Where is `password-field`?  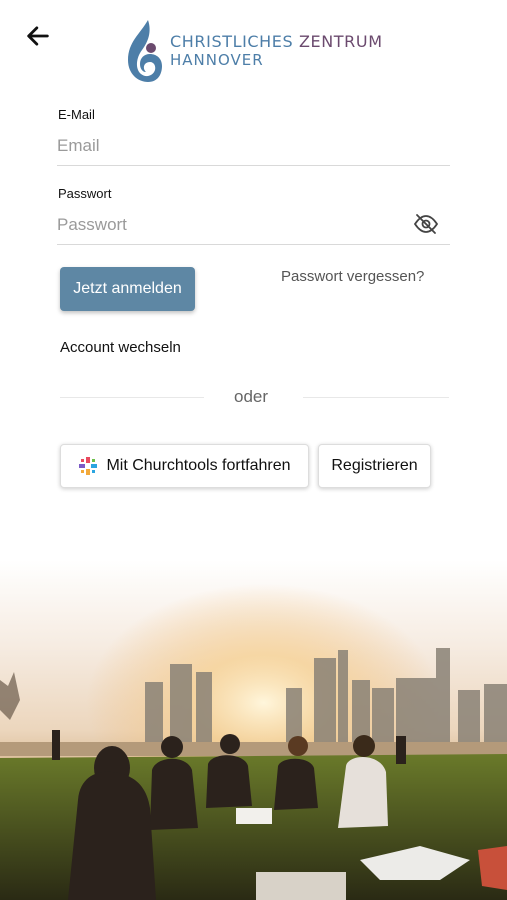 password-field is located at coordinates (253, 225).